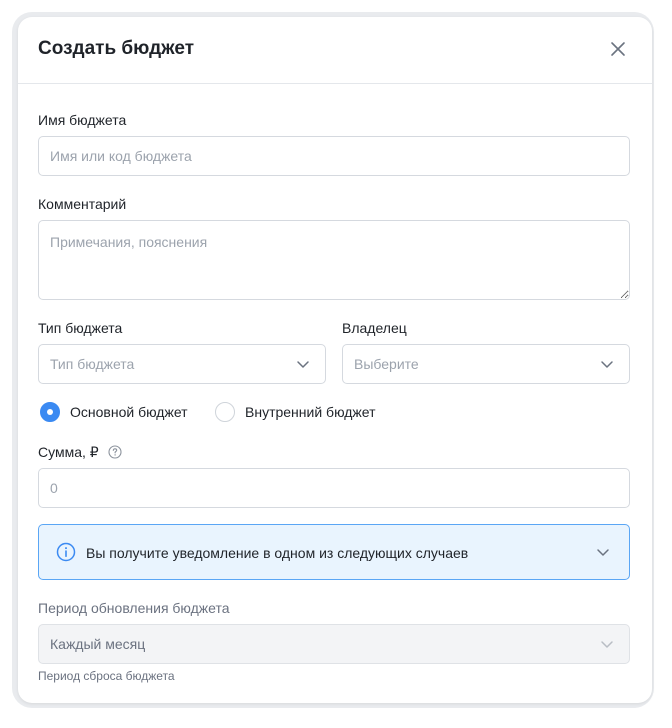 This screenshot has width=672, height=728. Describe the element at coordinates (82, 120) in the screenshot. I see `budget-name-label: Имя бюджета` at that location.